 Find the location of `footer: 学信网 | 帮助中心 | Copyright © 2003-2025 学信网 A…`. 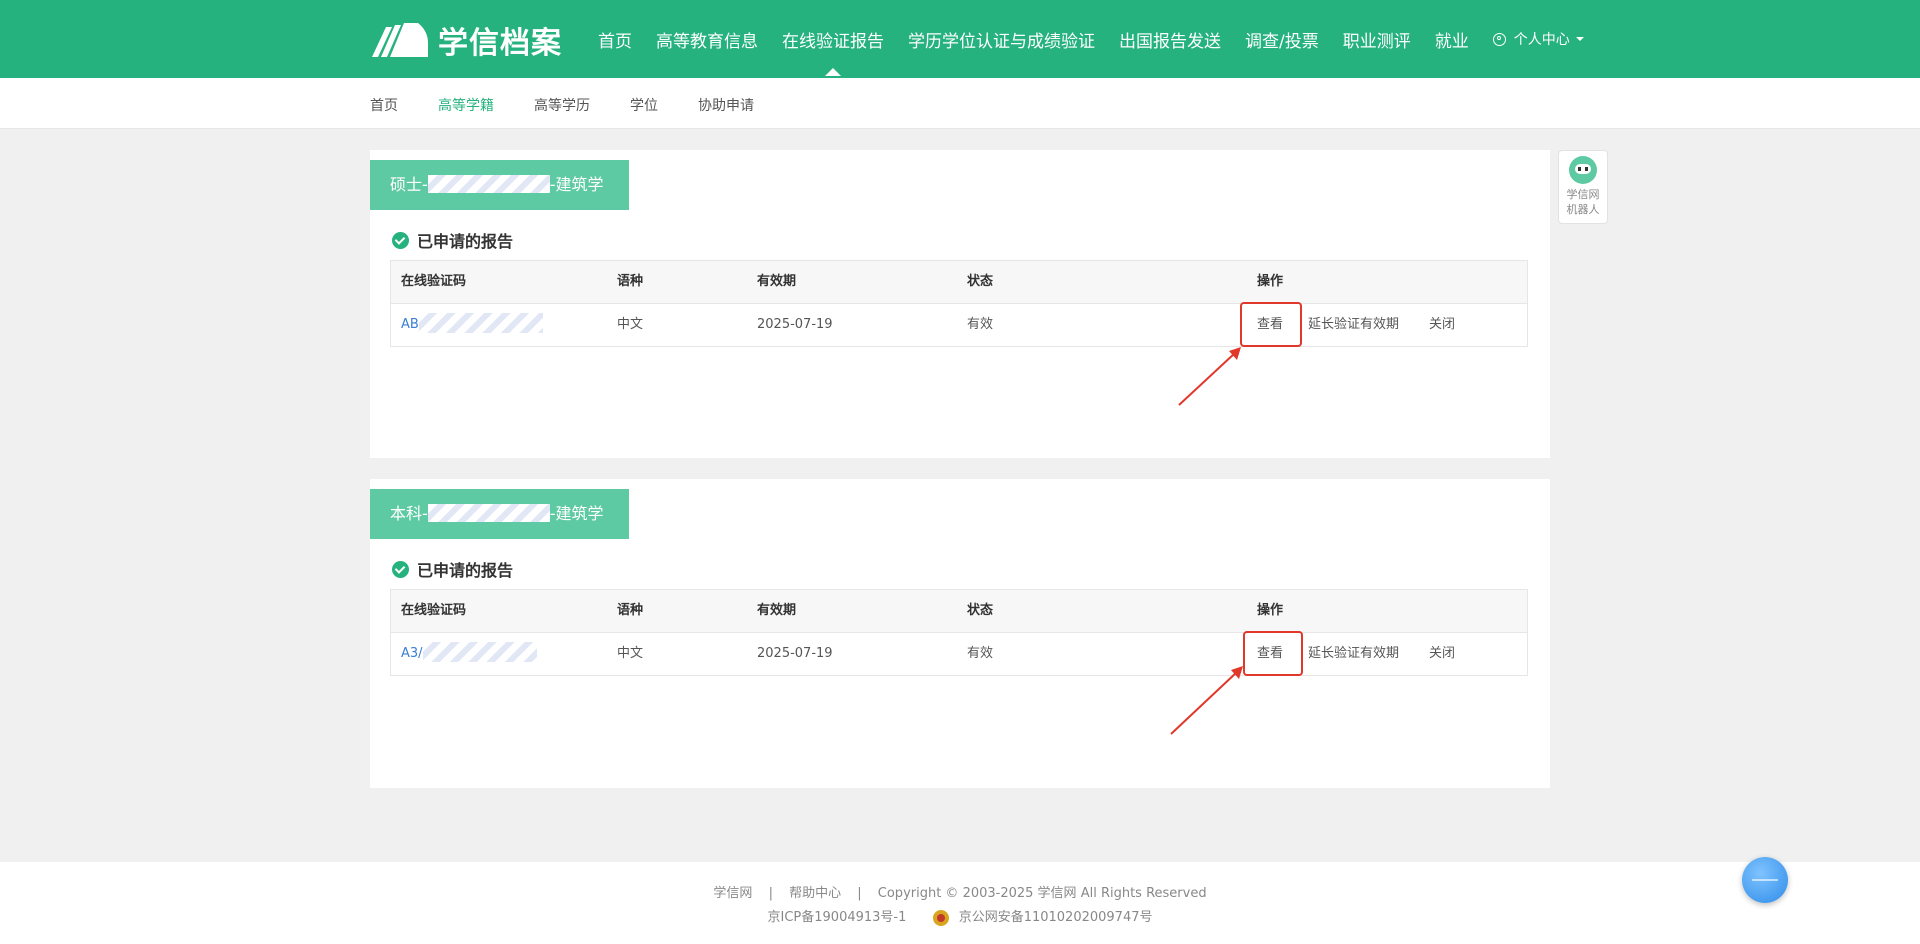

footer: 学信网 | 帮助中心 | Copyright © 2003-2025 学信网 A… is located at coordinates (960, 903).